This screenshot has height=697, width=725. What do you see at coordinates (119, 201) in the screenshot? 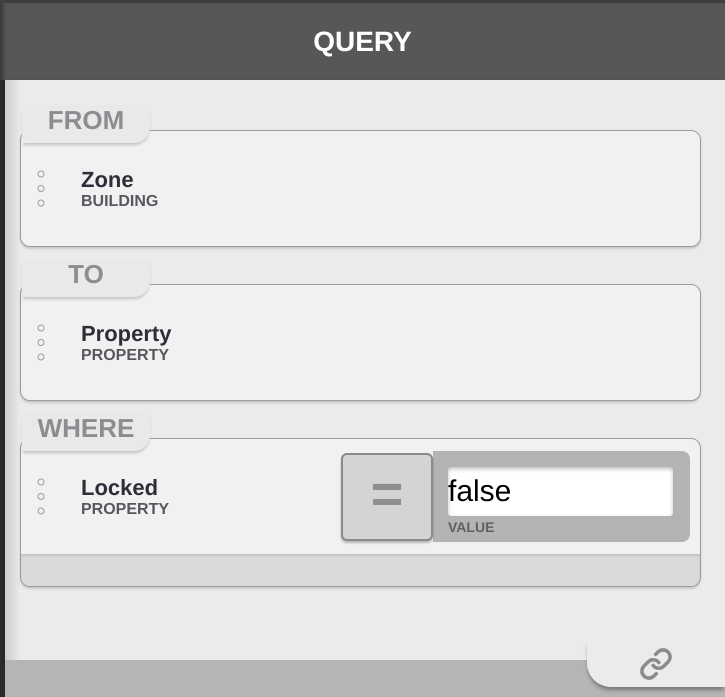
I see `item-type: BUILDING` at bounding box center [119, 201].